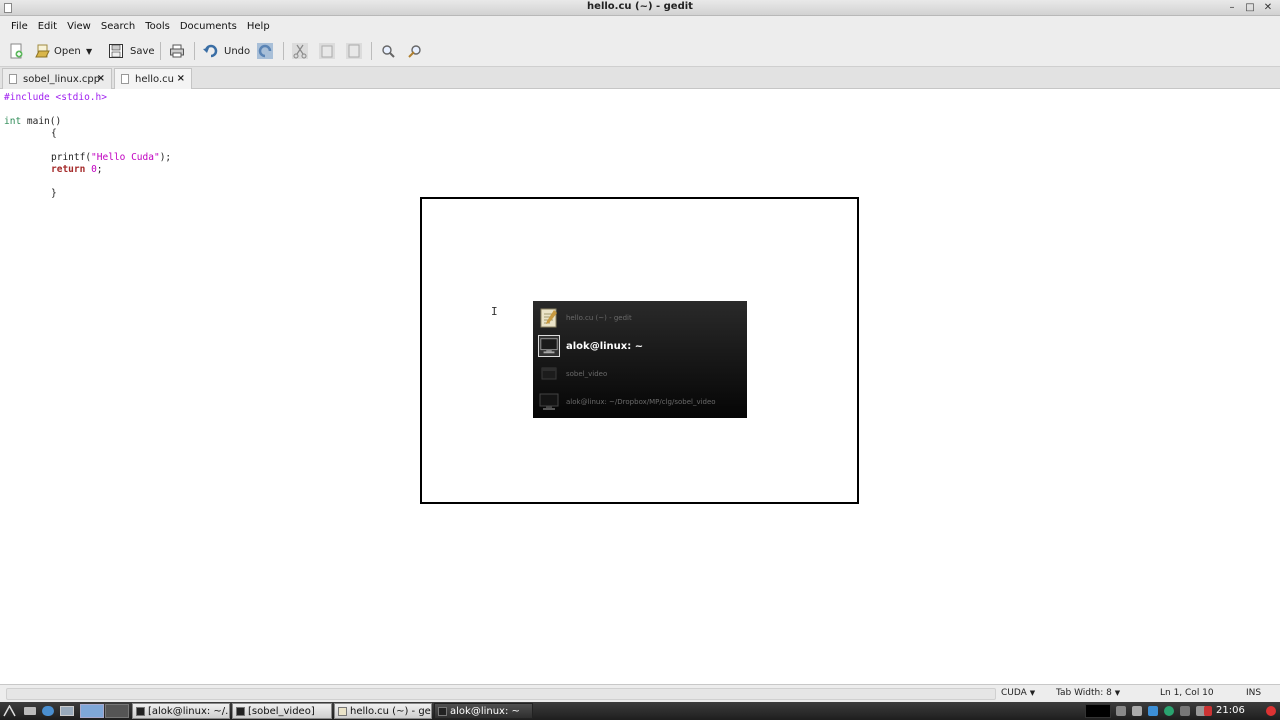 The height and width of the screenshot is (720, 1280). I want to click on menu-documents: Documents, so click(208, 26).